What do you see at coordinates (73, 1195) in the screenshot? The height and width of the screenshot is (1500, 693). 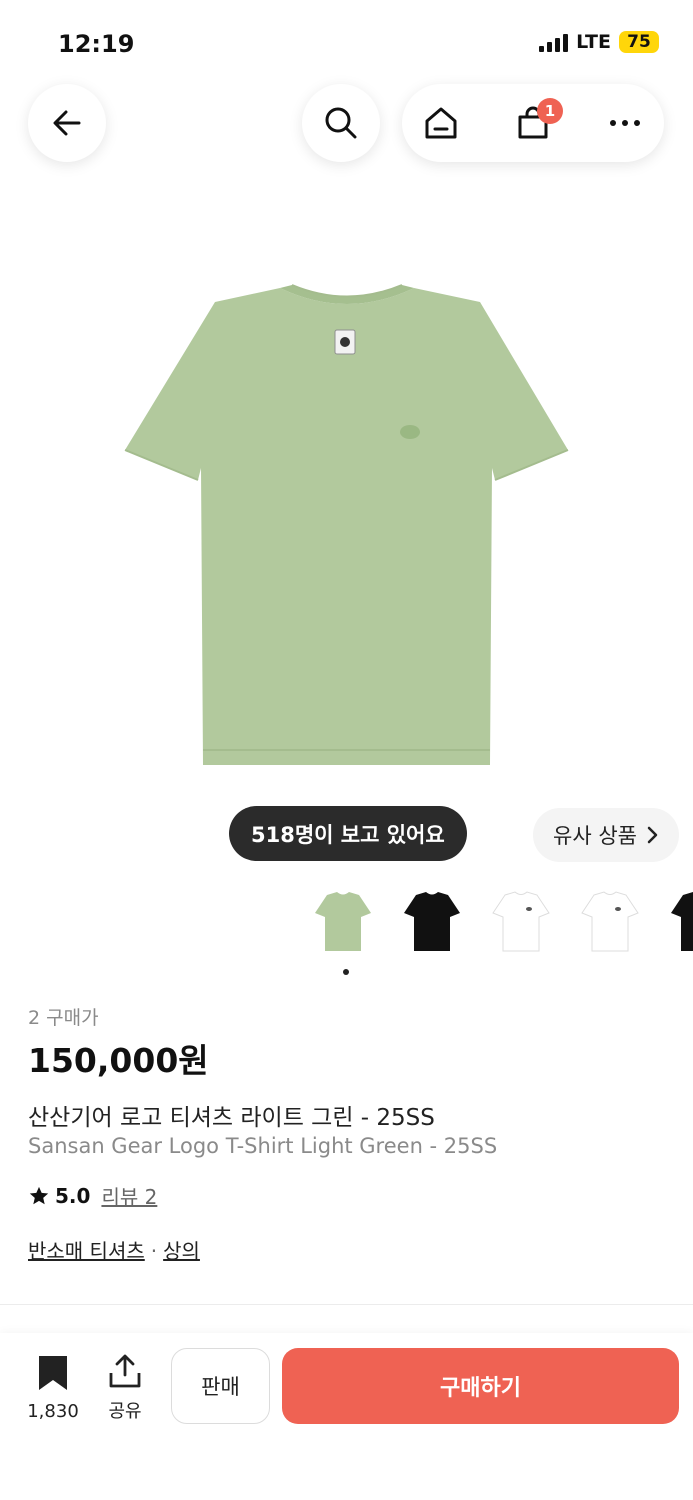 I see `rating-score: 5.0` at bounding box center [73, 1195].